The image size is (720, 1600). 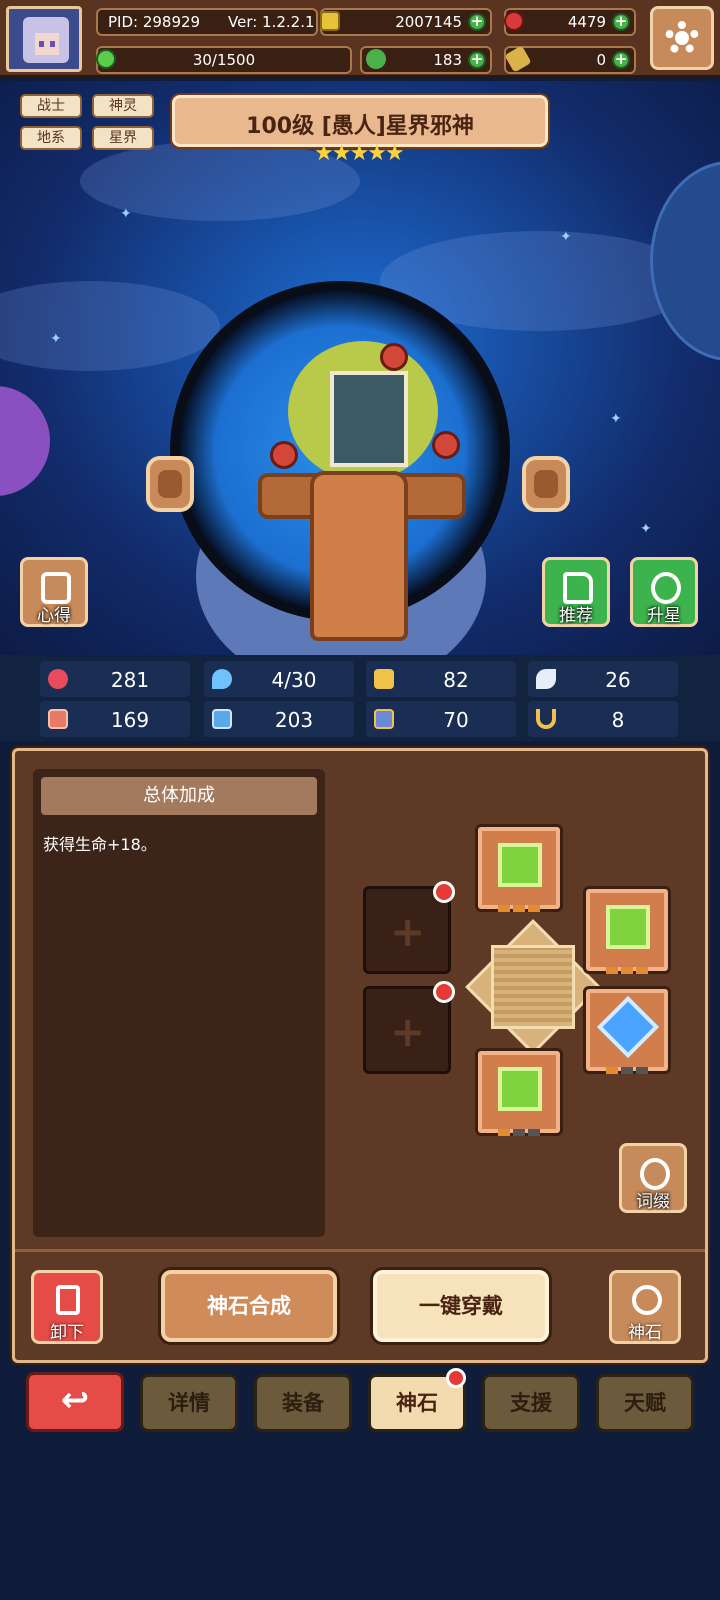 I want to click on godstone-core, so click(x=533, y=987).